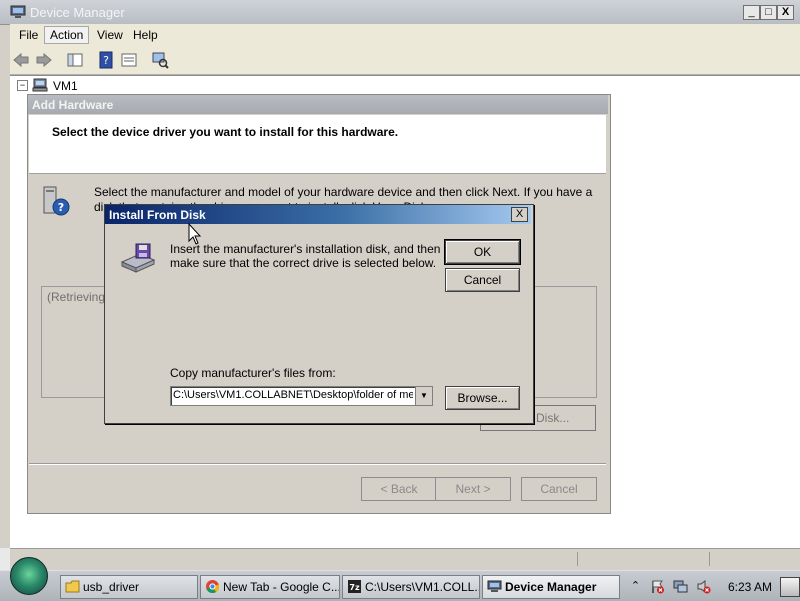 This screenshot has height=601, width=800. Describe the element at coordinates (751, 12) in the screenshot. I see `minimize-button: _` at that location.